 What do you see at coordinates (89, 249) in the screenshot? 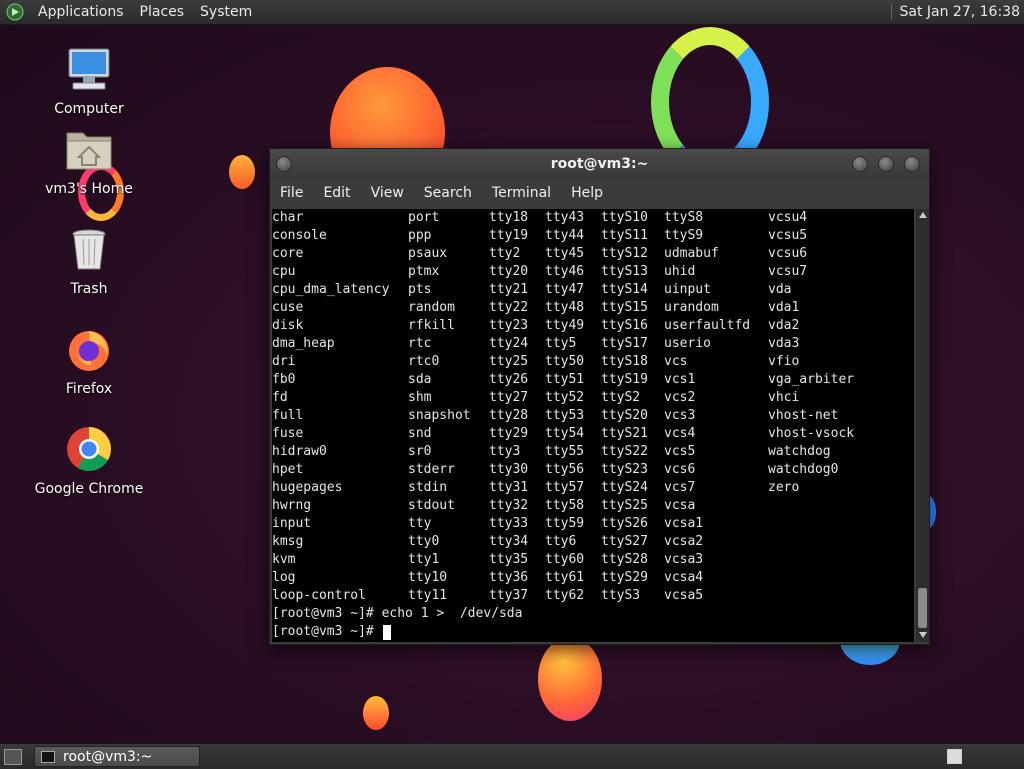
I see `trash-icon` at bounding box center [89, 249].